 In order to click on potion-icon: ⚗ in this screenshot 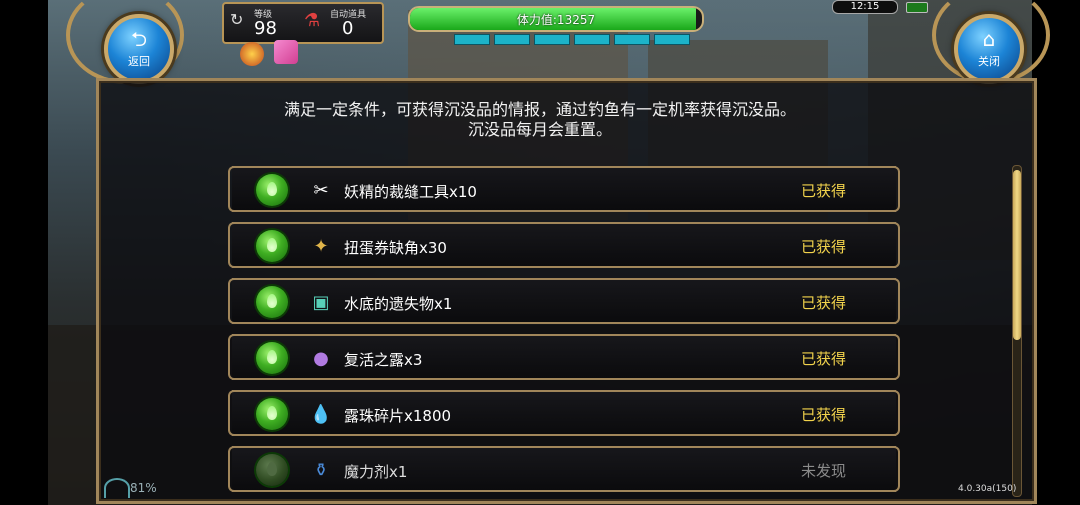, I will do `click(312, 20)`.